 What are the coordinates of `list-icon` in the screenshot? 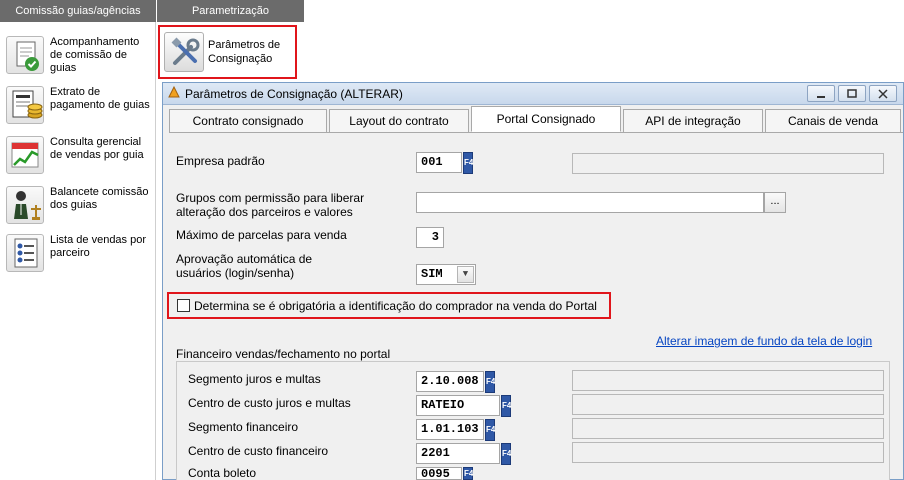 It's located at (25, 253).